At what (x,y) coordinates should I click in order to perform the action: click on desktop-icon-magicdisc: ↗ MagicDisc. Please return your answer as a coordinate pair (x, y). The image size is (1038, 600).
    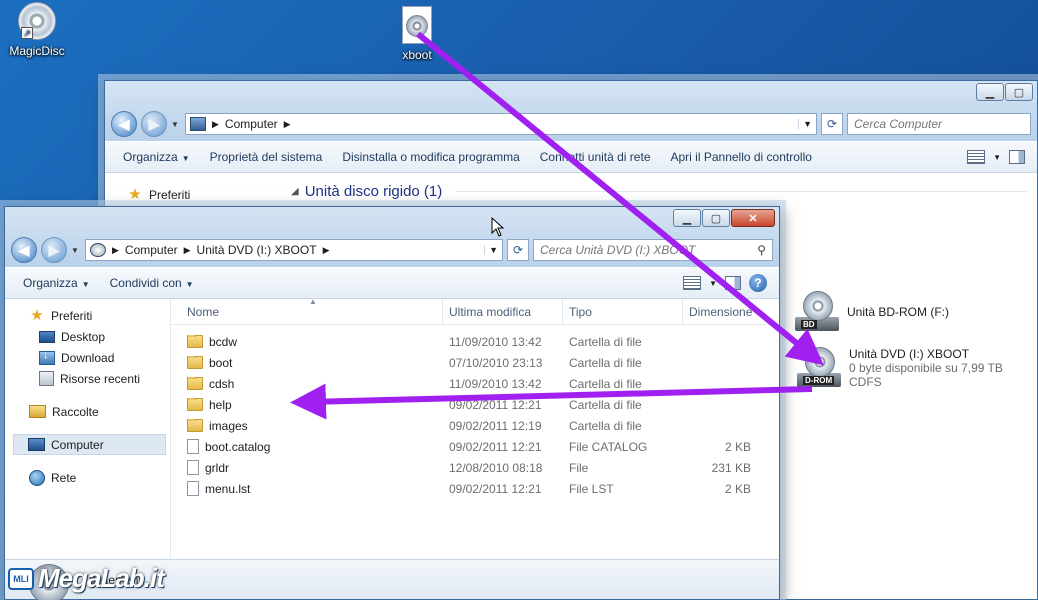
    Looking at the image, I should click on (38, 30).